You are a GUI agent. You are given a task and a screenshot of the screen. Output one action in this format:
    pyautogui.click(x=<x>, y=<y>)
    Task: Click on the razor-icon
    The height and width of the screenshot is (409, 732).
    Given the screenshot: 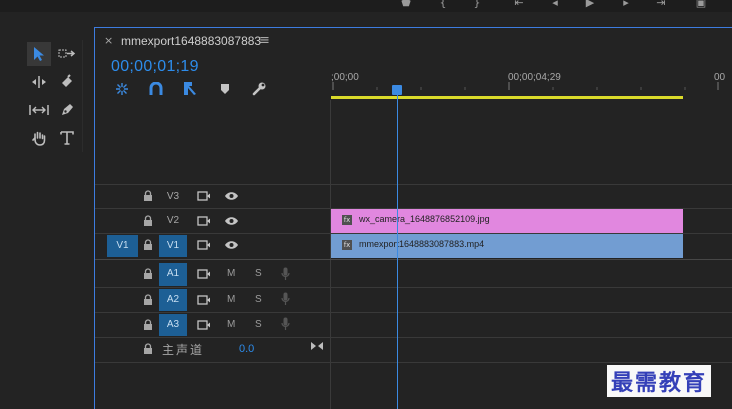 What is the action you would take?
    pyautogui.click(x=67, y=80)
    